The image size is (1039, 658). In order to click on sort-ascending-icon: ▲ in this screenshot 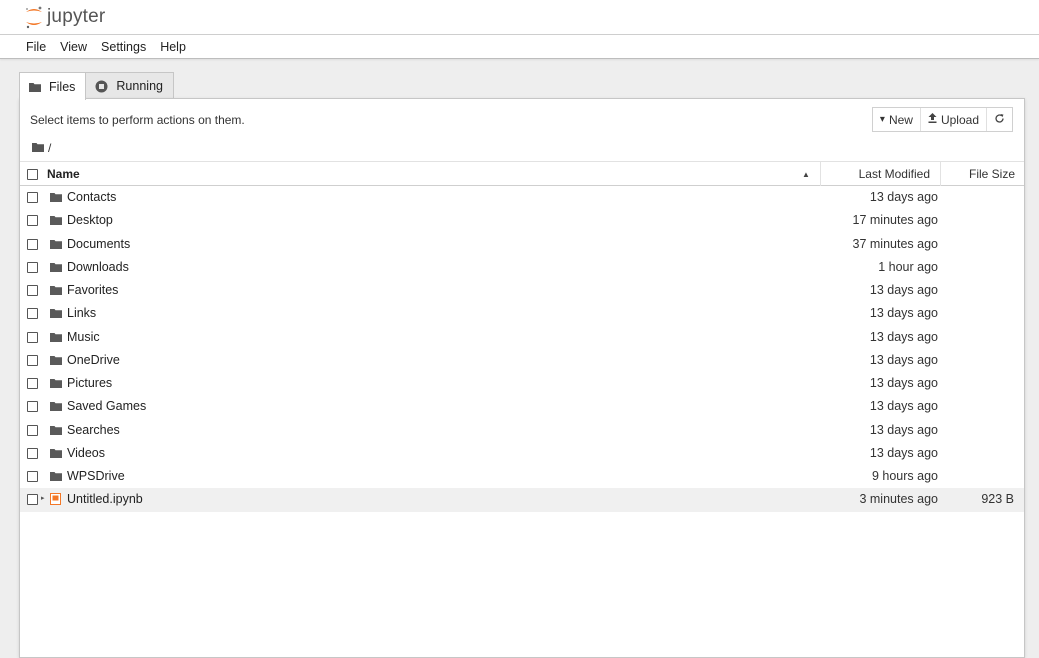, I will do `click(806, 174)`.